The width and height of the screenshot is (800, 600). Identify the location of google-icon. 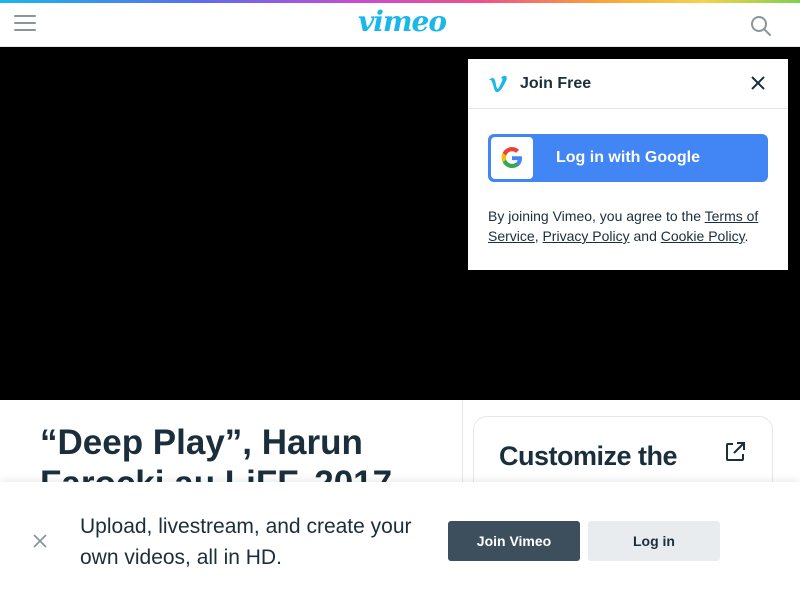
(512, 158).